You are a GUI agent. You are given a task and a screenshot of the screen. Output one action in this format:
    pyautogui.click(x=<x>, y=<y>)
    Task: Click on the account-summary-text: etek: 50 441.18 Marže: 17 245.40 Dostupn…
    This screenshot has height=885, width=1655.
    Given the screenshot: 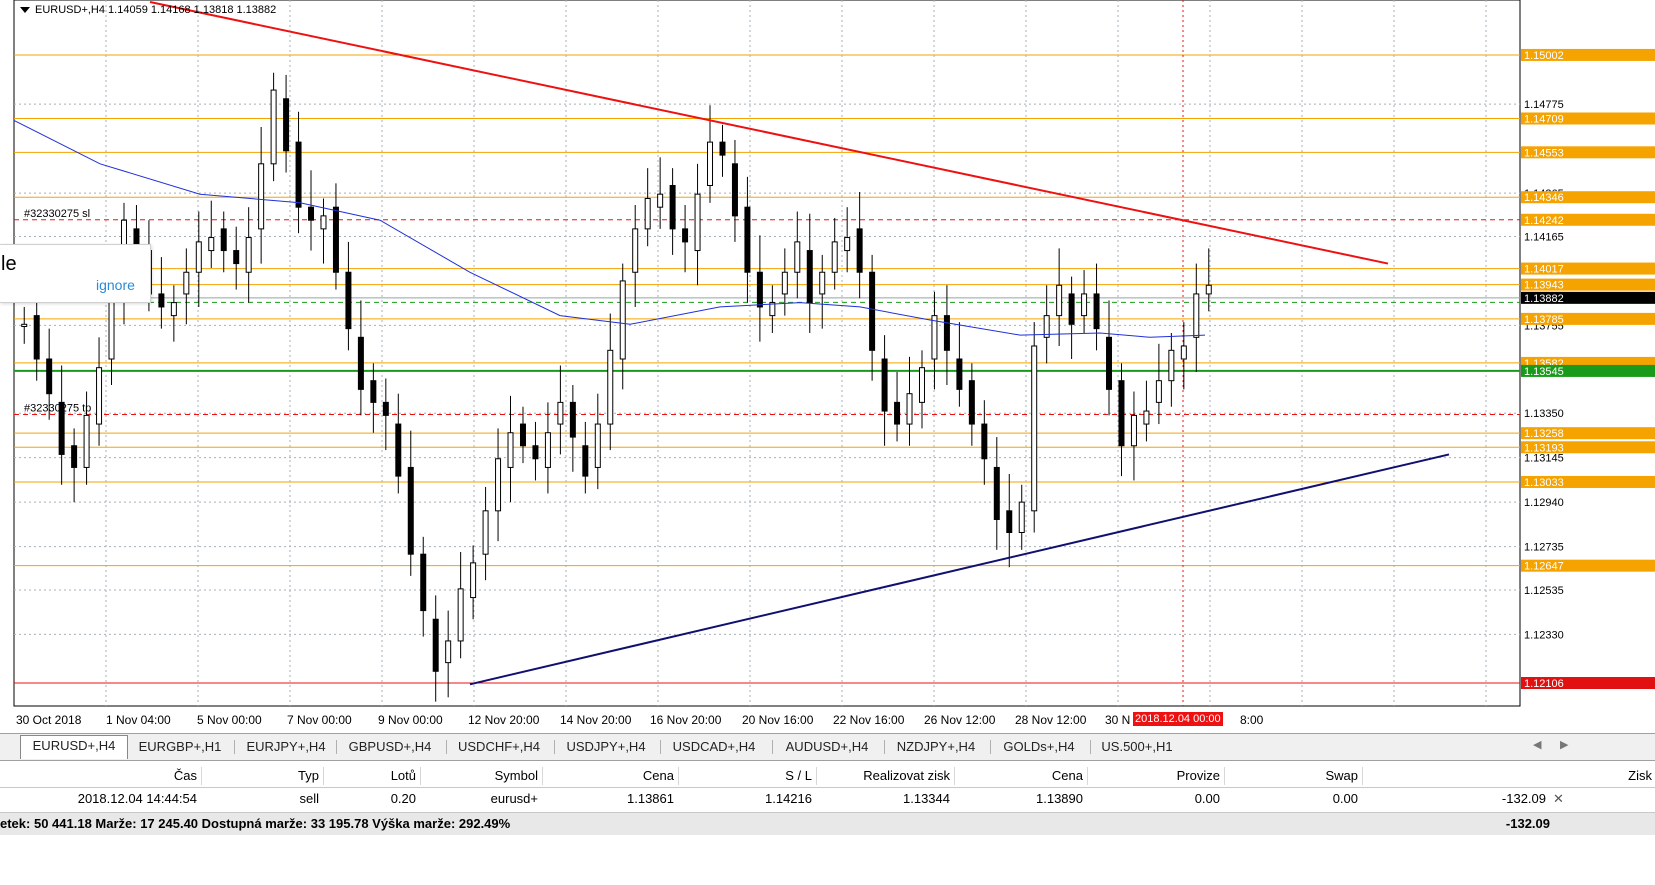 What is the action you would take?
    pyautogui.click(x=255, y=823)
    